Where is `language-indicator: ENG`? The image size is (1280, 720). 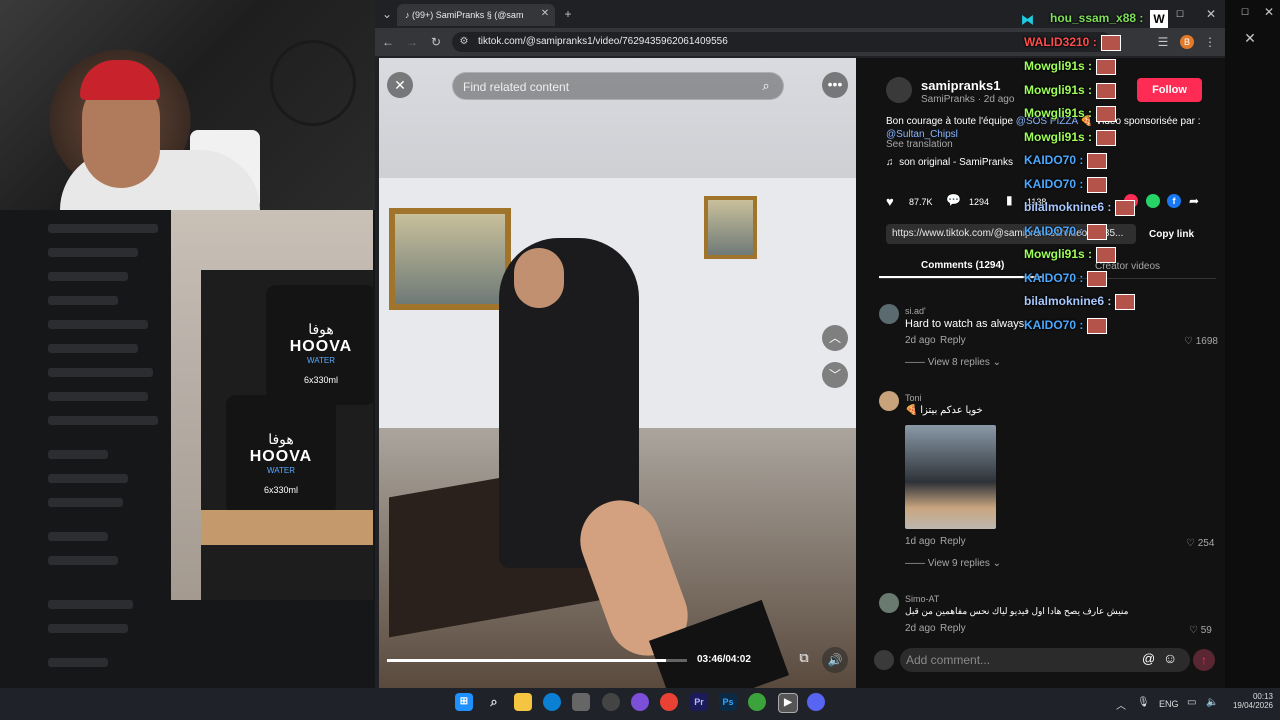
language-indicator: ENG is located at coordinates (1169, 704).